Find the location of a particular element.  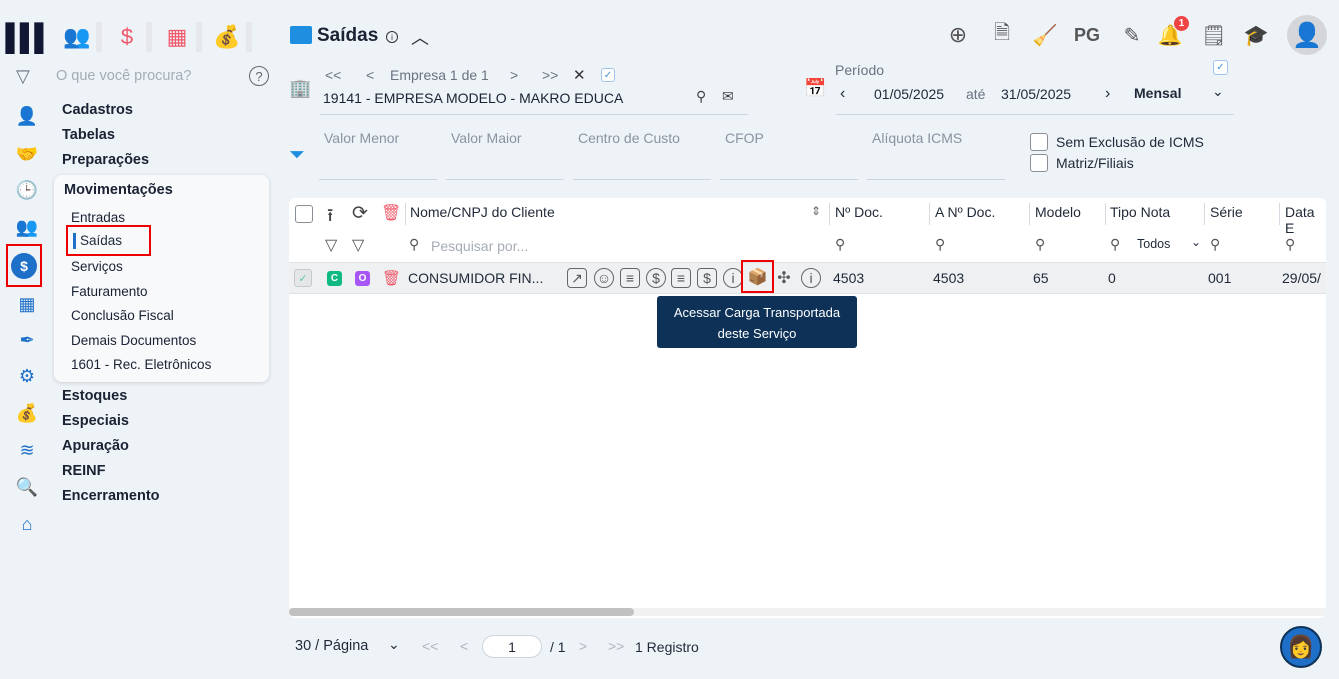

modelo-search-icon: ⚲ is located at coordinates (1040, 244).